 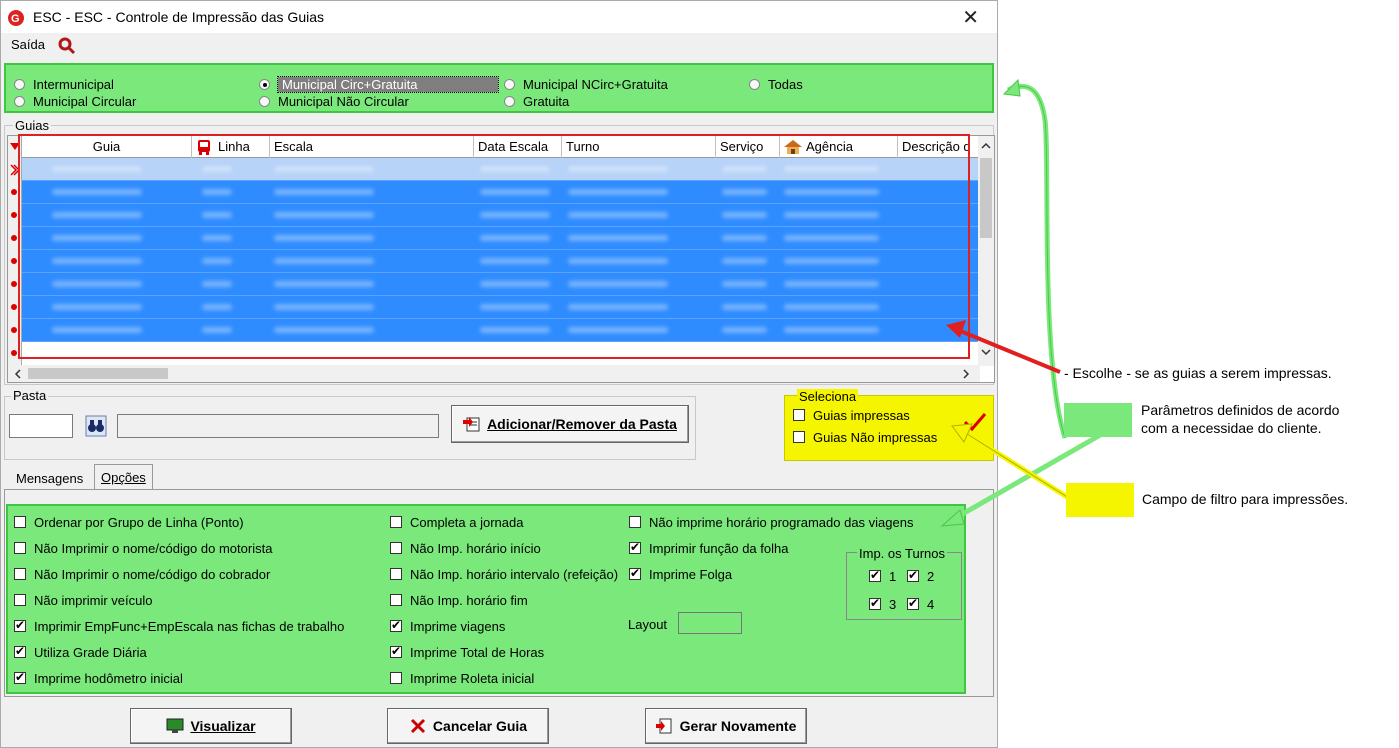 What do you see at coordinates (67, 46) in the screenshot?
I see `search-icon` at bounding box center [67, 46].